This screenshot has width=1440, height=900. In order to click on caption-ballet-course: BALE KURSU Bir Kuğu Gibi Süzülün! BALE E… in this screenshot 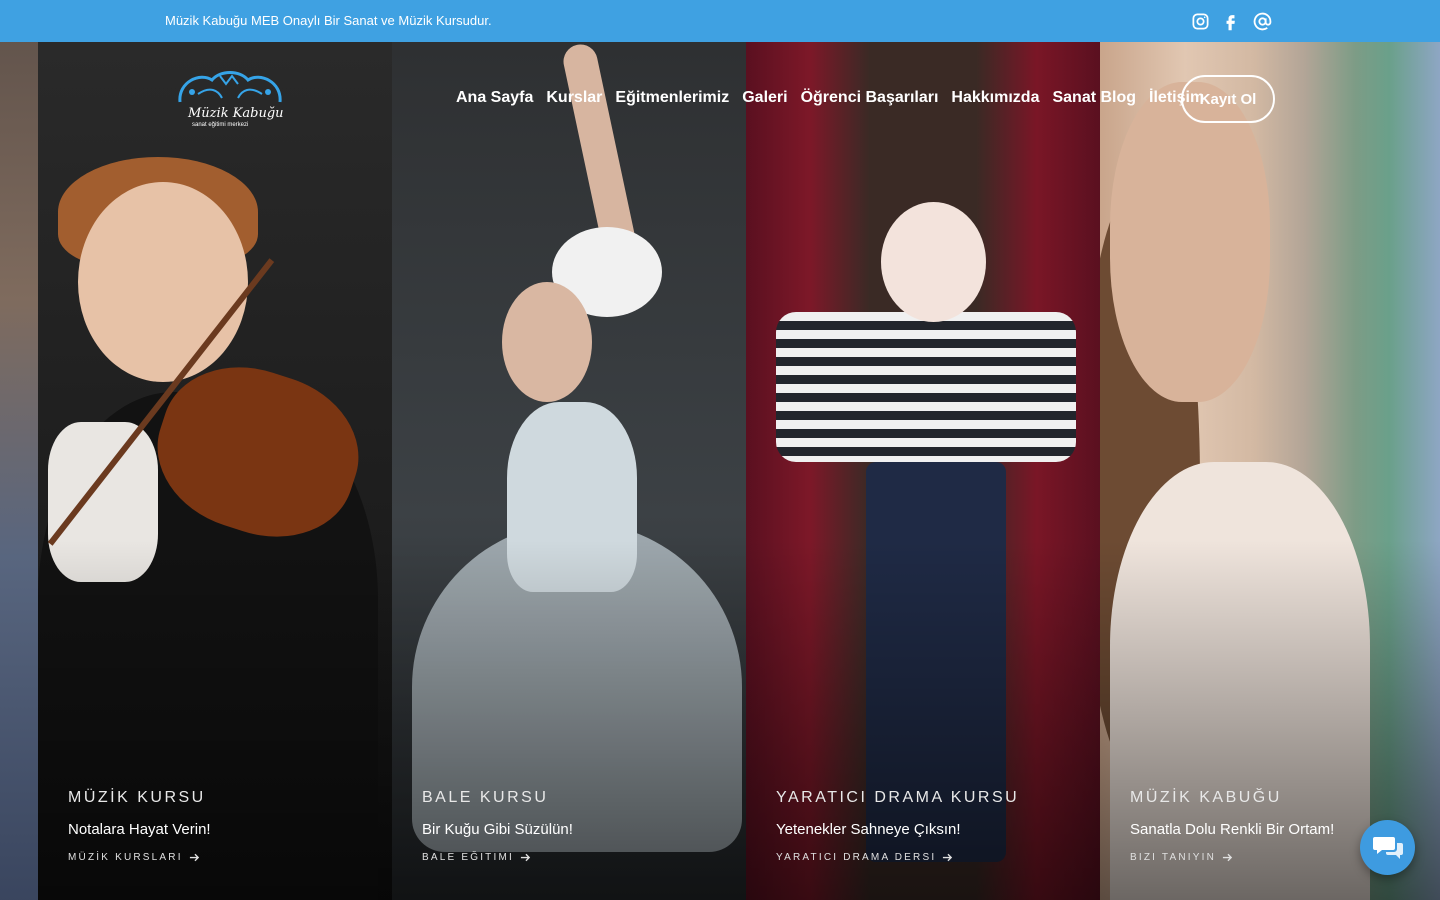, I will do `click(497, 826)`.